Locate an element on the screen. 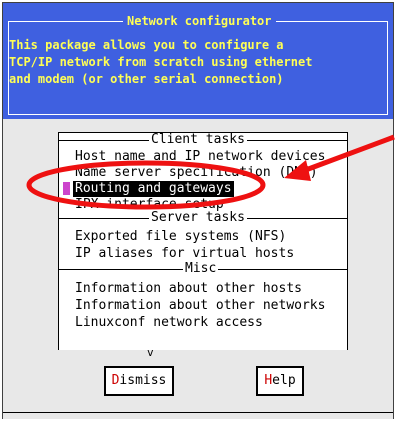 This screenshot has height=421, width=396. annotation-arrow-head is located at coordinates (297, 170).